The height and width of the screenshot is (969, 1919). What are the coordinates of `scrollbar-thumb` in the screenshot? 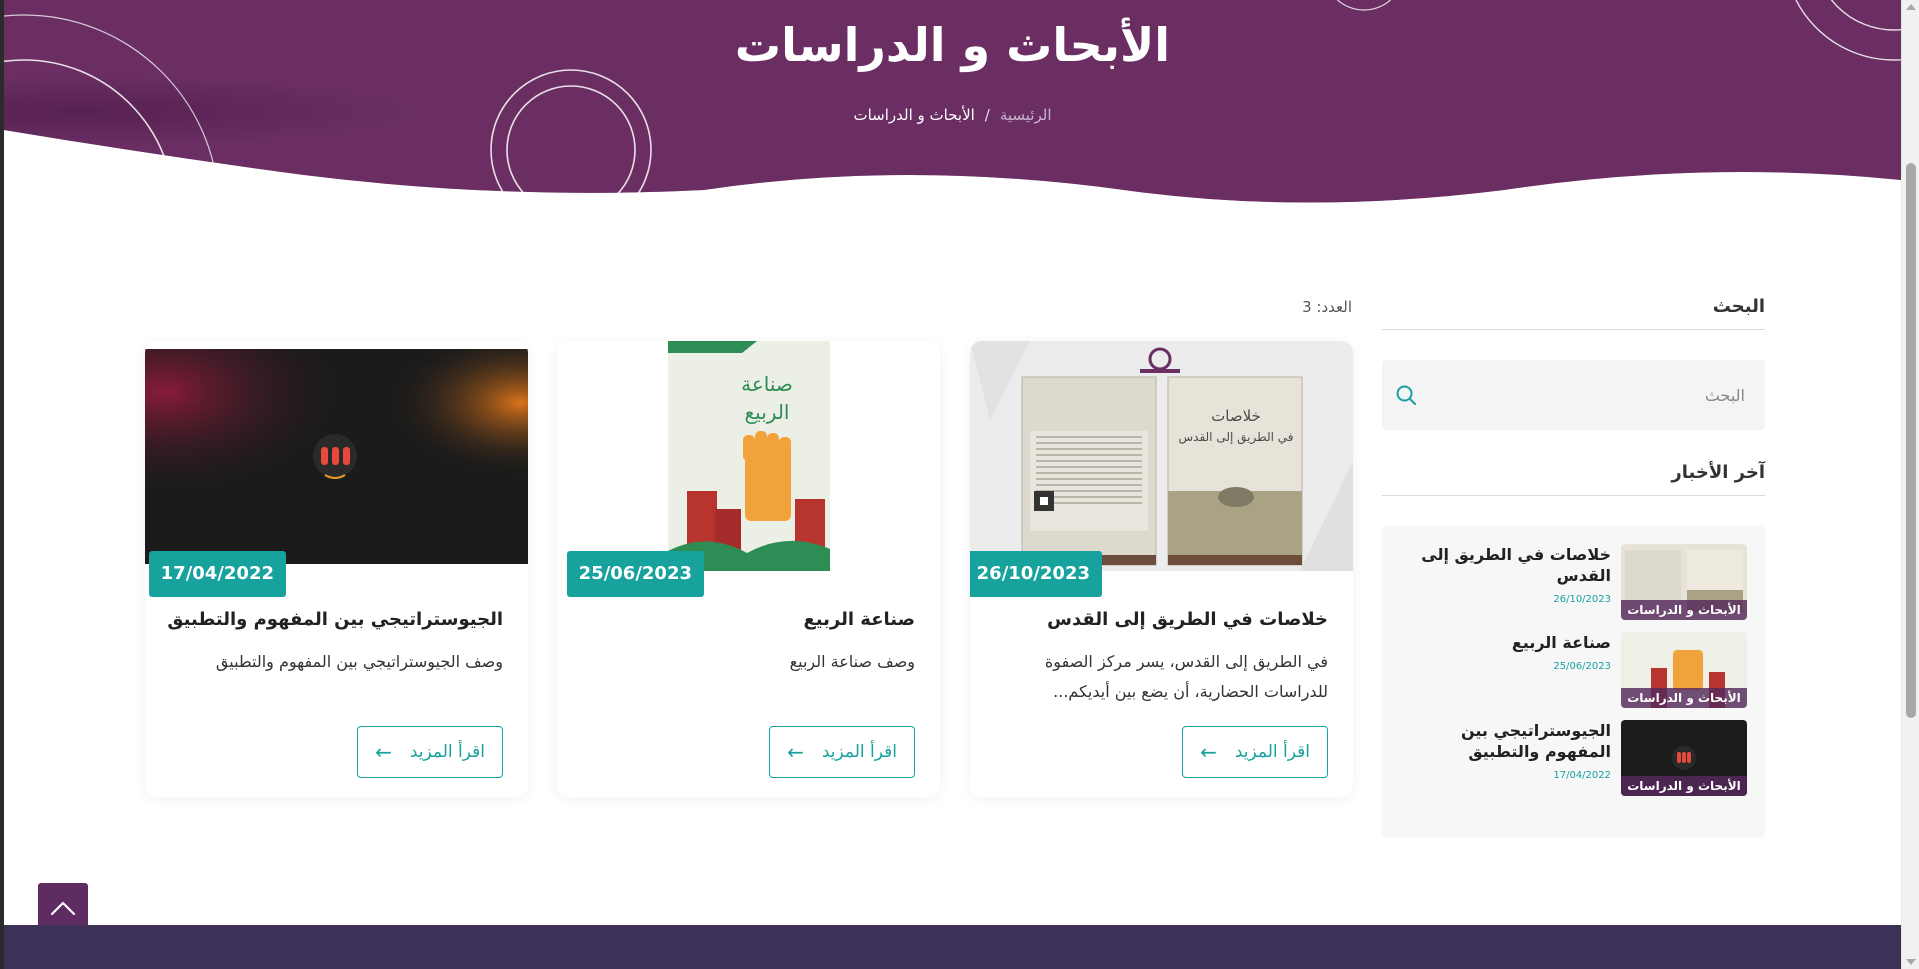 It's located at (1911, 440).